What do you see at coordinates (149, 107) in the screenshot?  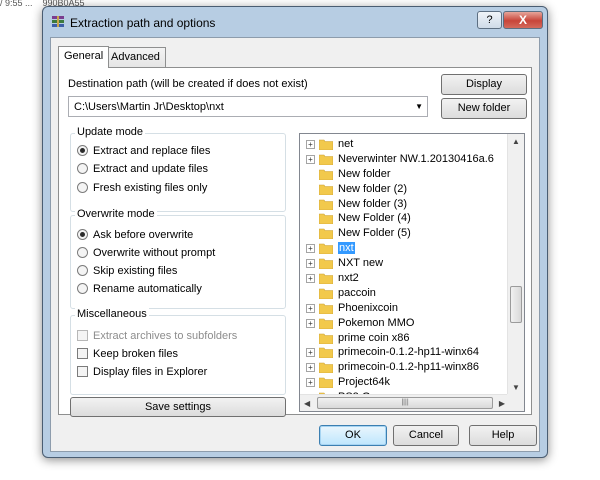 I see `destination-path-value: C:\Users\Martin Jr\Desktop\nxt` at bounding box center [149, 107].